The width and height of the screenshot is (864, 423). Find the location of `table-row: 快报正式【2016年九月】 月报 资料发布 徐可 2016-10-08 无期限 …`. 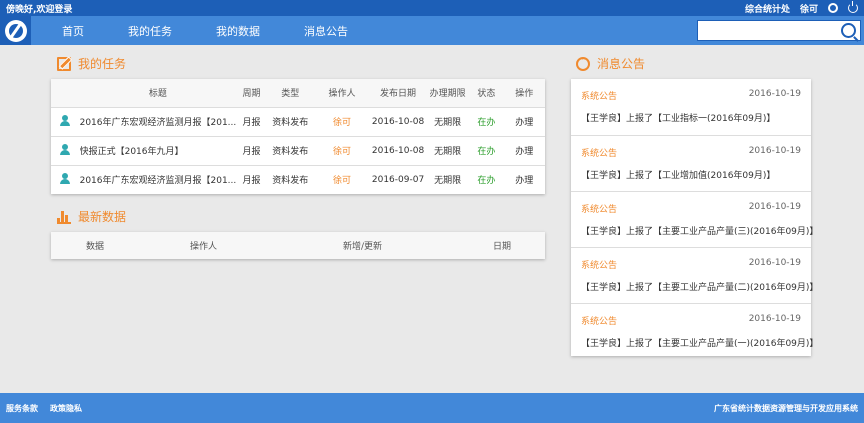

table-row: 快报正式【2016年九月】 月报 资料发布 徐可 2016-10-08 无期限 … is located at coordinates (298, 150).